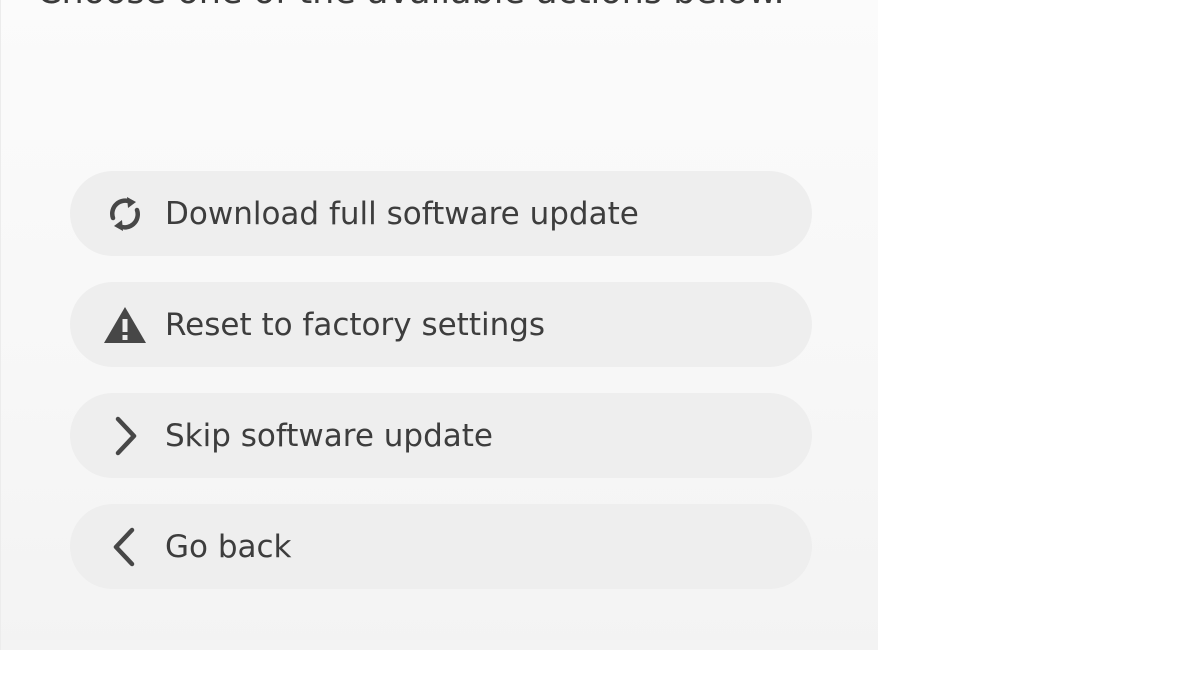 This screenshot has width=1200, height=684. Describe the element at coordinates (228, 546) in the screenshot. I see `go-back-label: Go back` at that location.